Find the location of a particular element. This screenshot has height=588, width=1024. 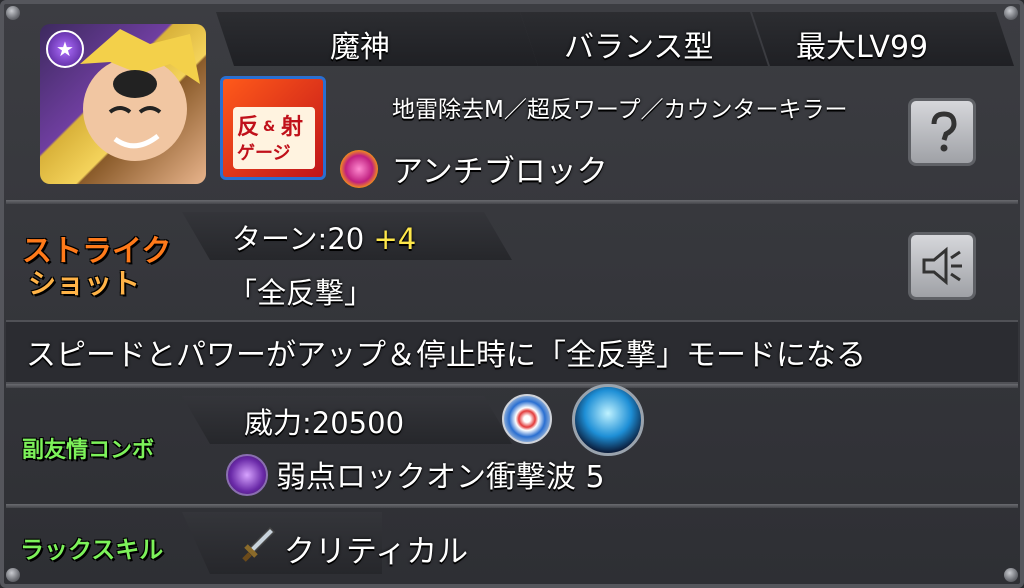

gauge-badge-label: ゲージ is located at coordinates (264, 153).